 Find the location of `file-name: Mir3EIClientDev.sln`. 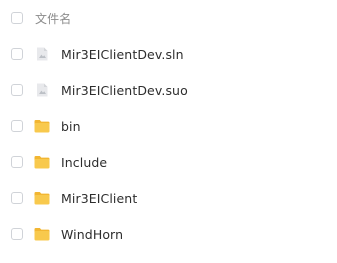

file-name: Mir3EIClientDev.sln is located at coordinates (122, 54).